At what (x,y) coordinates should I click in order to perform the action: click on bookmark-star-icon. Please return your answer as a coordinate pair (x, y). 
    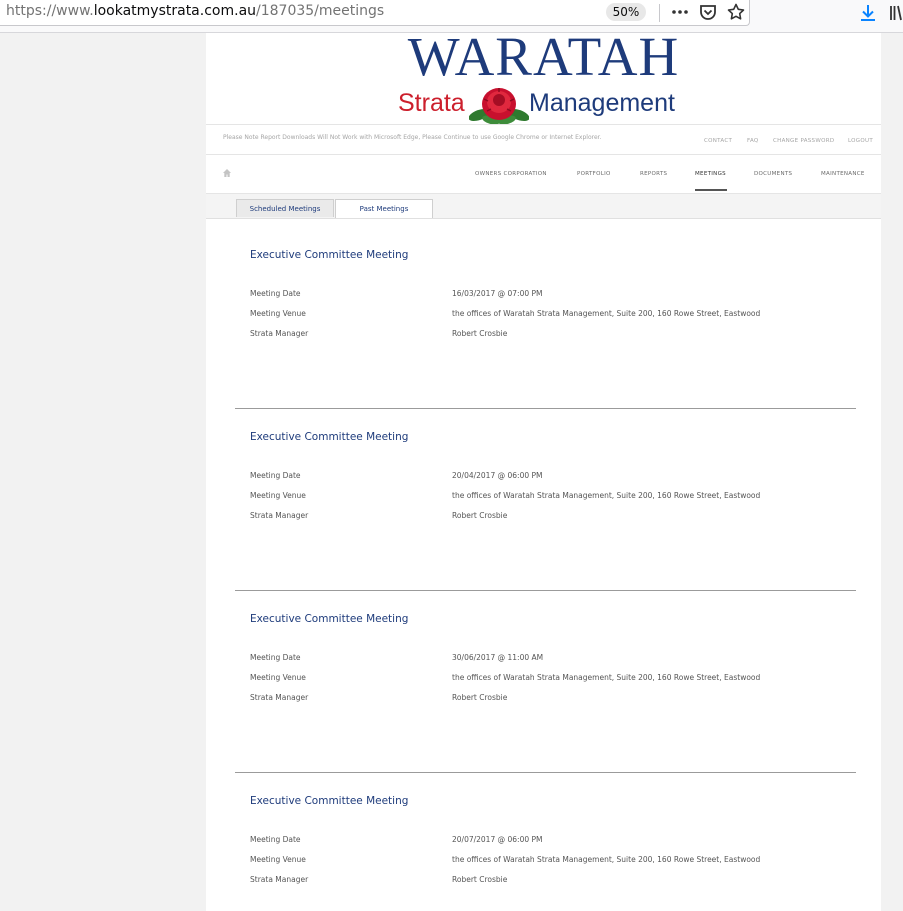
    Looking at the image, I should click on (736, 12).